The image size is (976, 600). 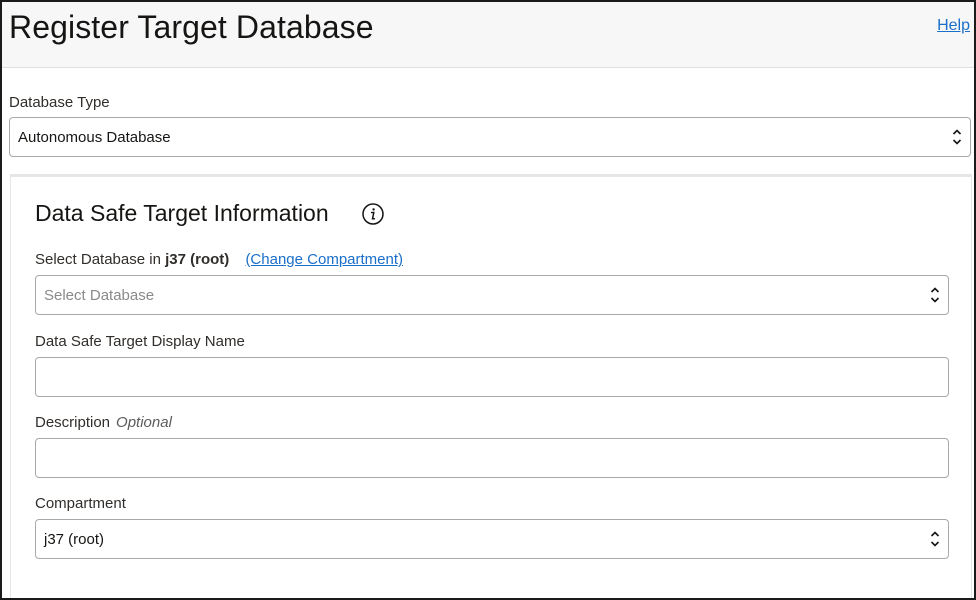 What do you see at coordinates (73, 422) in the screenshot?
I see `description-label-text: Description` at bounding box center [73, 422].